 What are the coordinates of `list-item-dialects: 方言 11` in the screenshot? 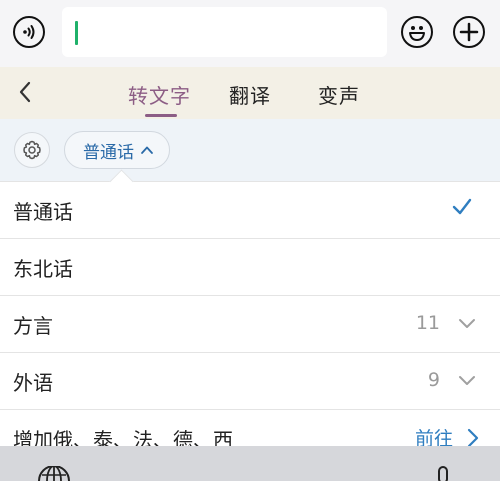 It's located at (250, 323).